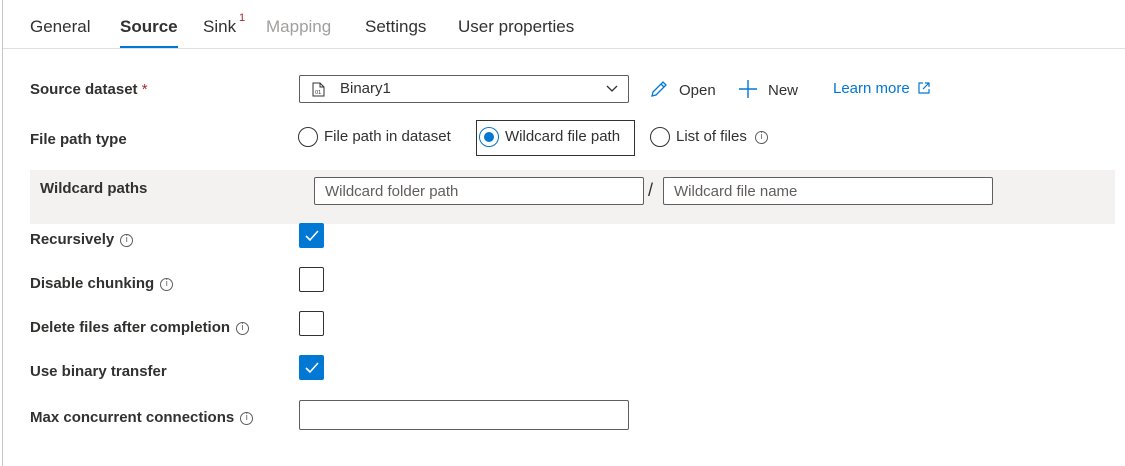 Image resolution: width=1125 pixels, height=466 pixels. What do you see at coordinates (132, 417) in the screenshot?
I see `max-connections-text: Max concurrent connections` at bounding box center [132, 417].